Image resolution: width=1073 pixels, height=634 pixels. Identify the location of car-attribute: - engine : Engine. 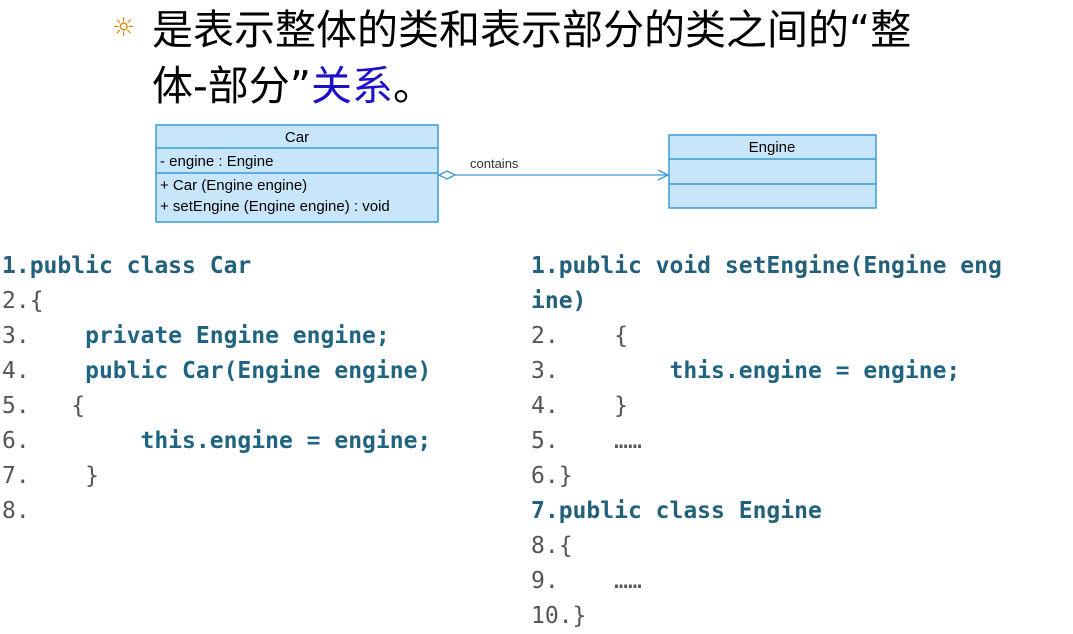
(216, 161).